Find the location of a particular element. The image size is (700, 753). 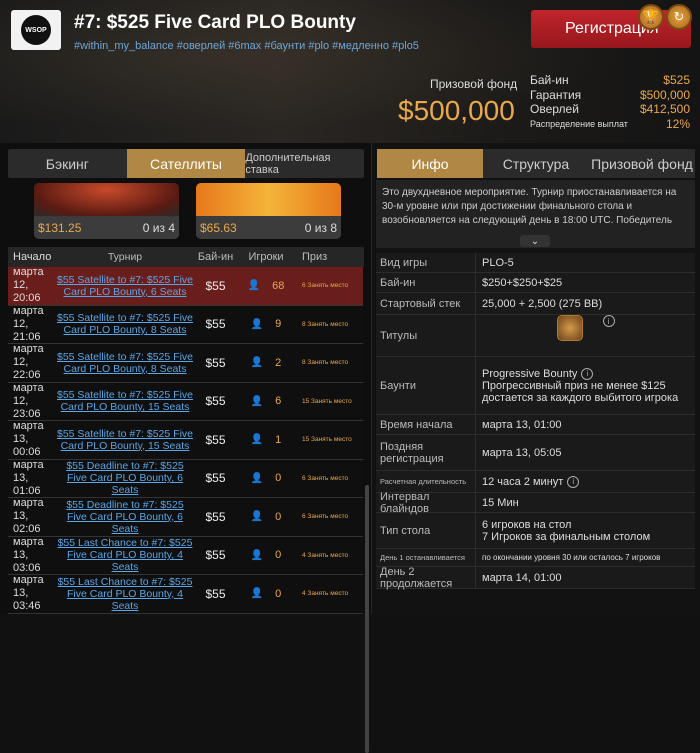

row-players: 👤 2 is located at coordinates (266, 363).